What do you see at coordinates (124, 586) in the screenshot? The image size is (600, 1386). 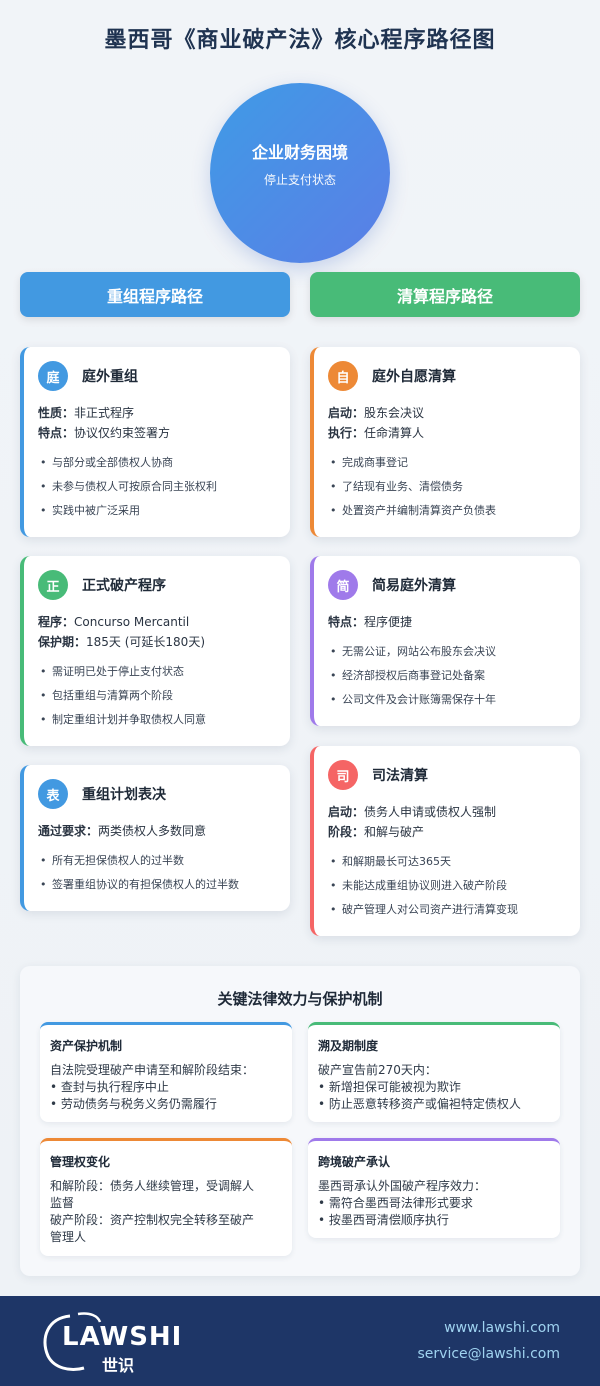 I see `card-title: 正式破产程序` at bounding box center [124, 586].